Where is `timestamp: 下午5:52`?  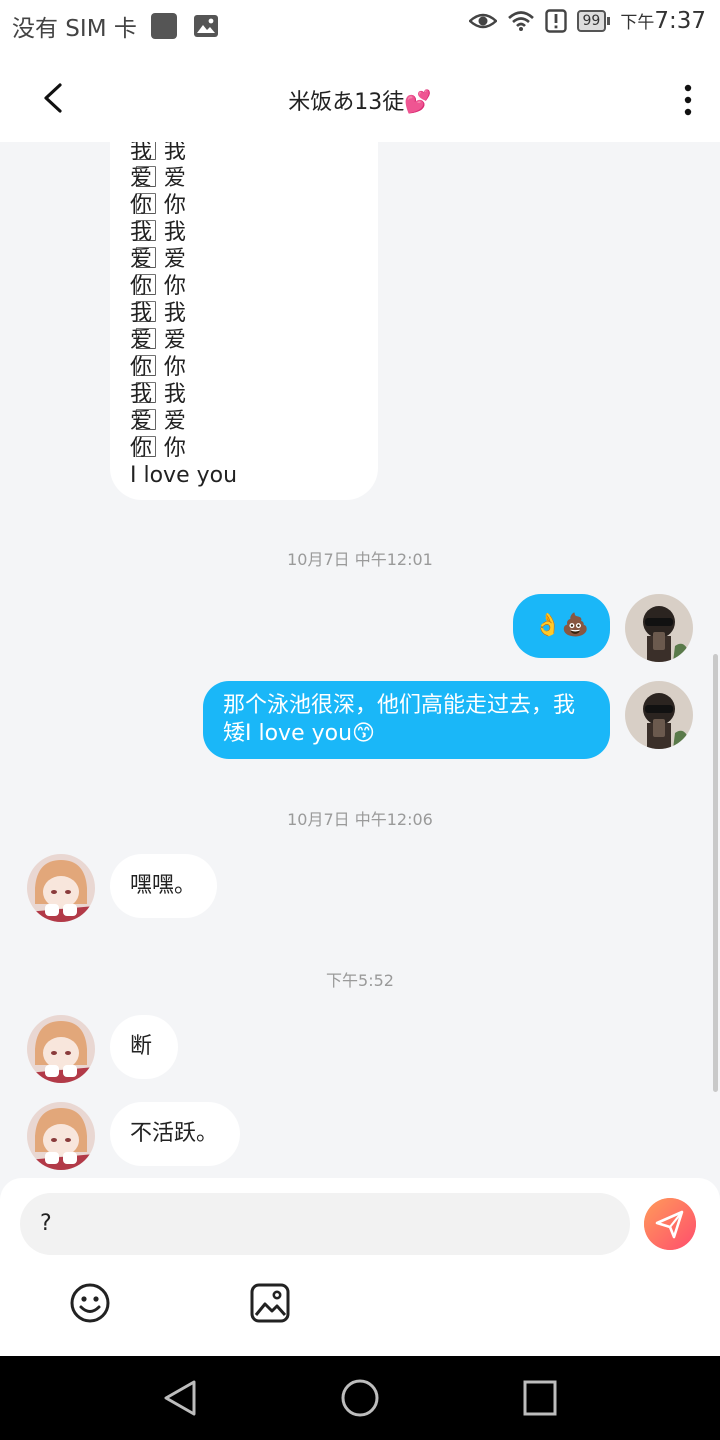
timestamp: 下午5:52 is located at coordinates (360, 980).